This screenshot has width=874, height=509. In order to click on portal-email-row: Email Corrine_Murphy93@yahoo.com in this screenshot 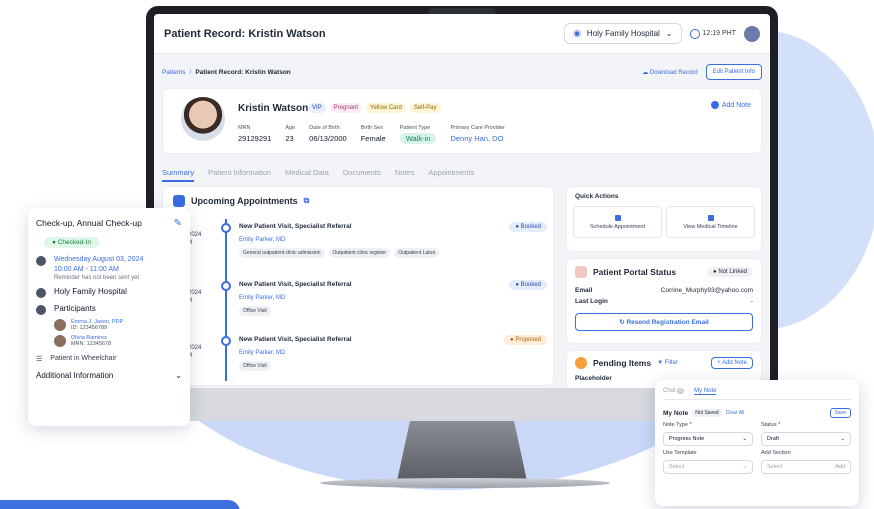, I will do `click(664, 290)`.